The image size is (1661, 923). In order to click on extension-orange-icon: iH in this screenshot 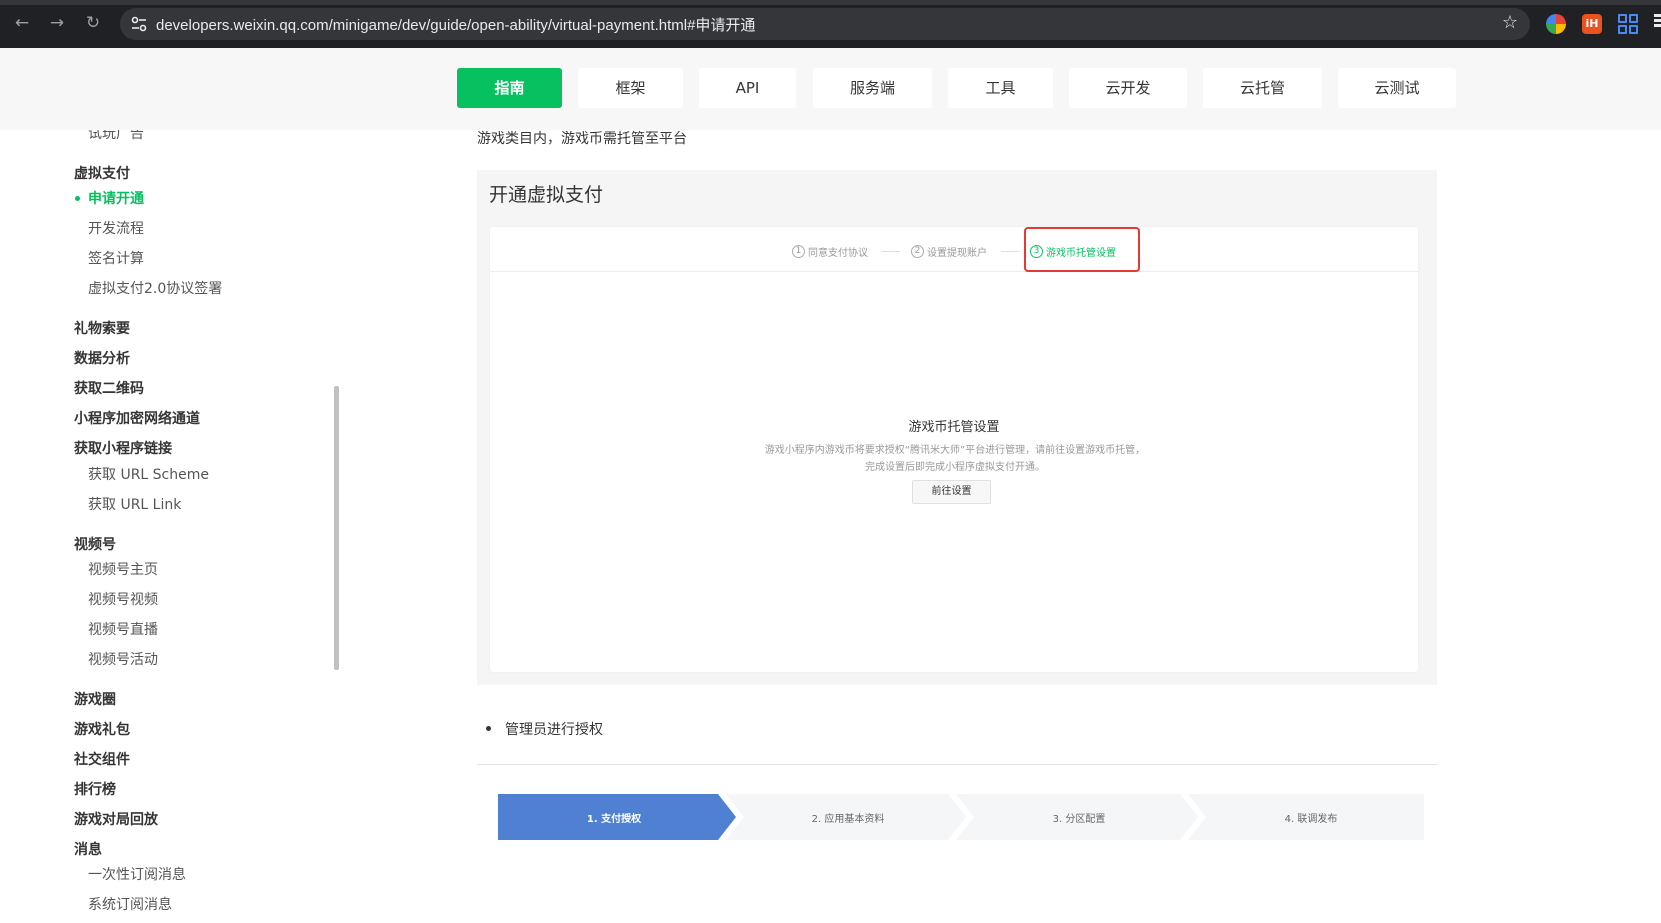, I will do `click(1592, 24)`.